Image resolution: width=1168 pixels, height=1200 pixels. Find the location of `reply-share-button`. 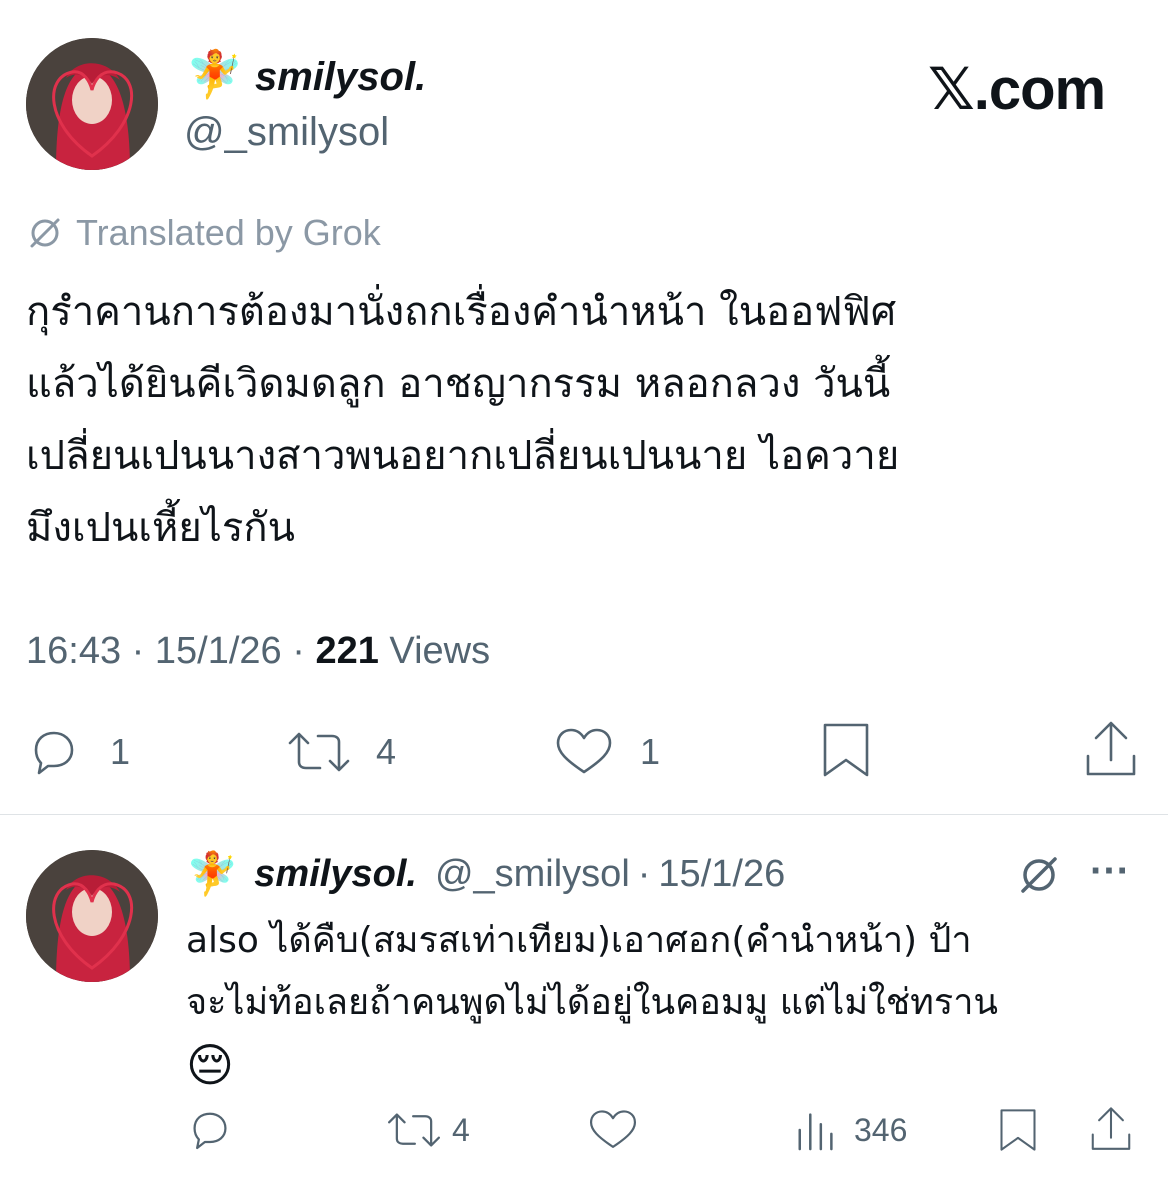

reply-share-button is located at coordinates (1111, 1129).